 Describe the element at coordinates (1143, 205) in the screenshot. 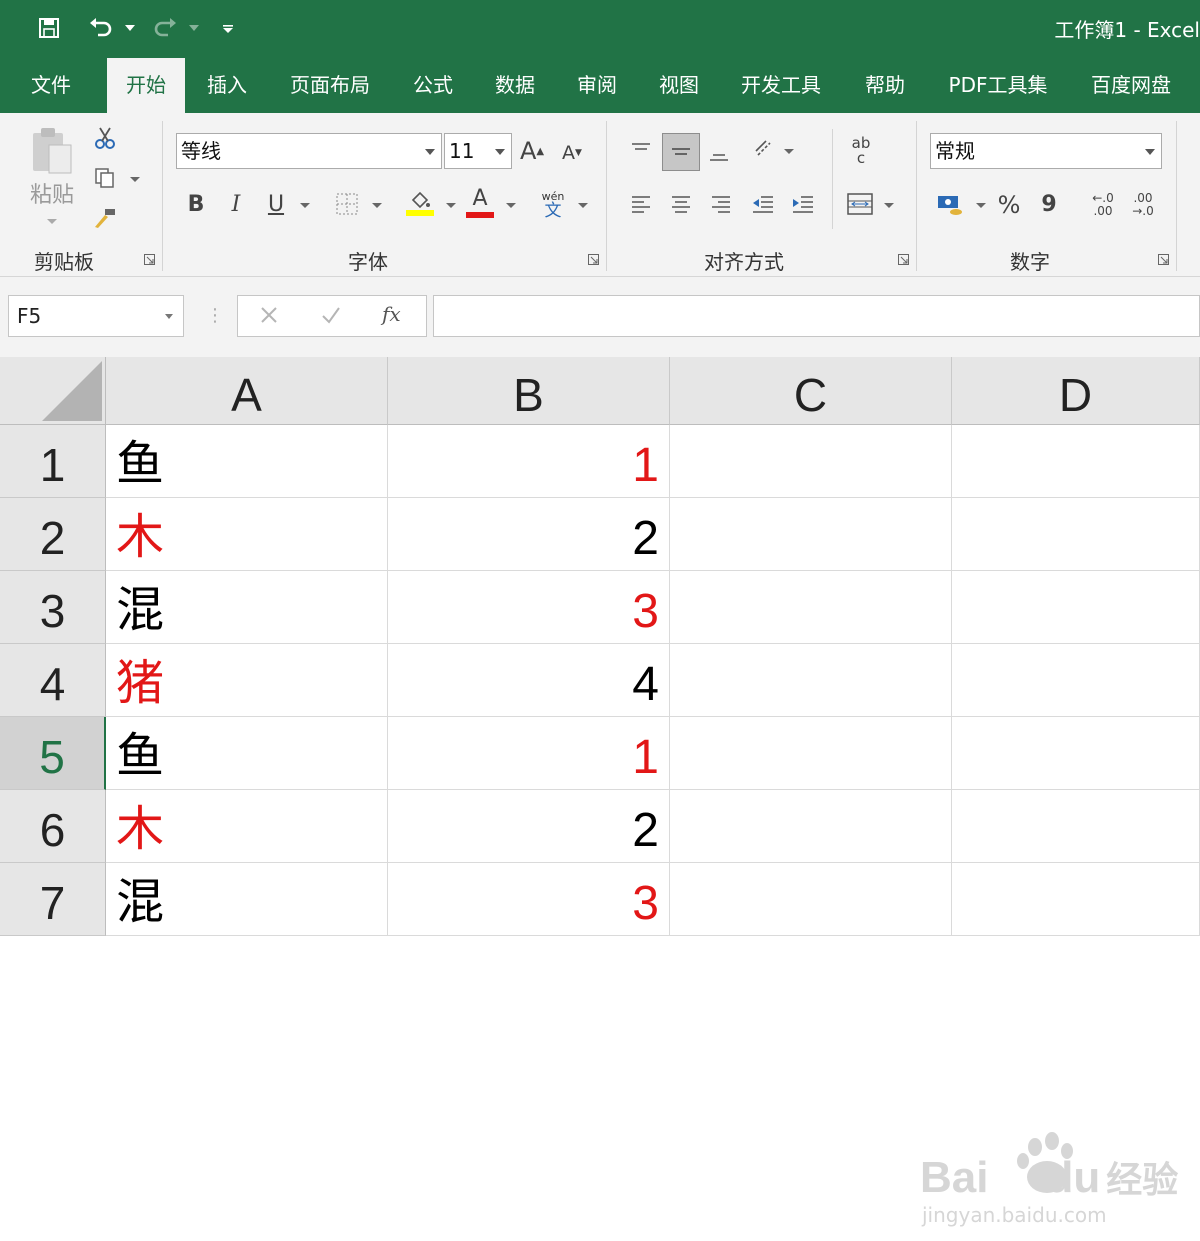

I see `decrease-decimal-button: .00 →.0` at that location.